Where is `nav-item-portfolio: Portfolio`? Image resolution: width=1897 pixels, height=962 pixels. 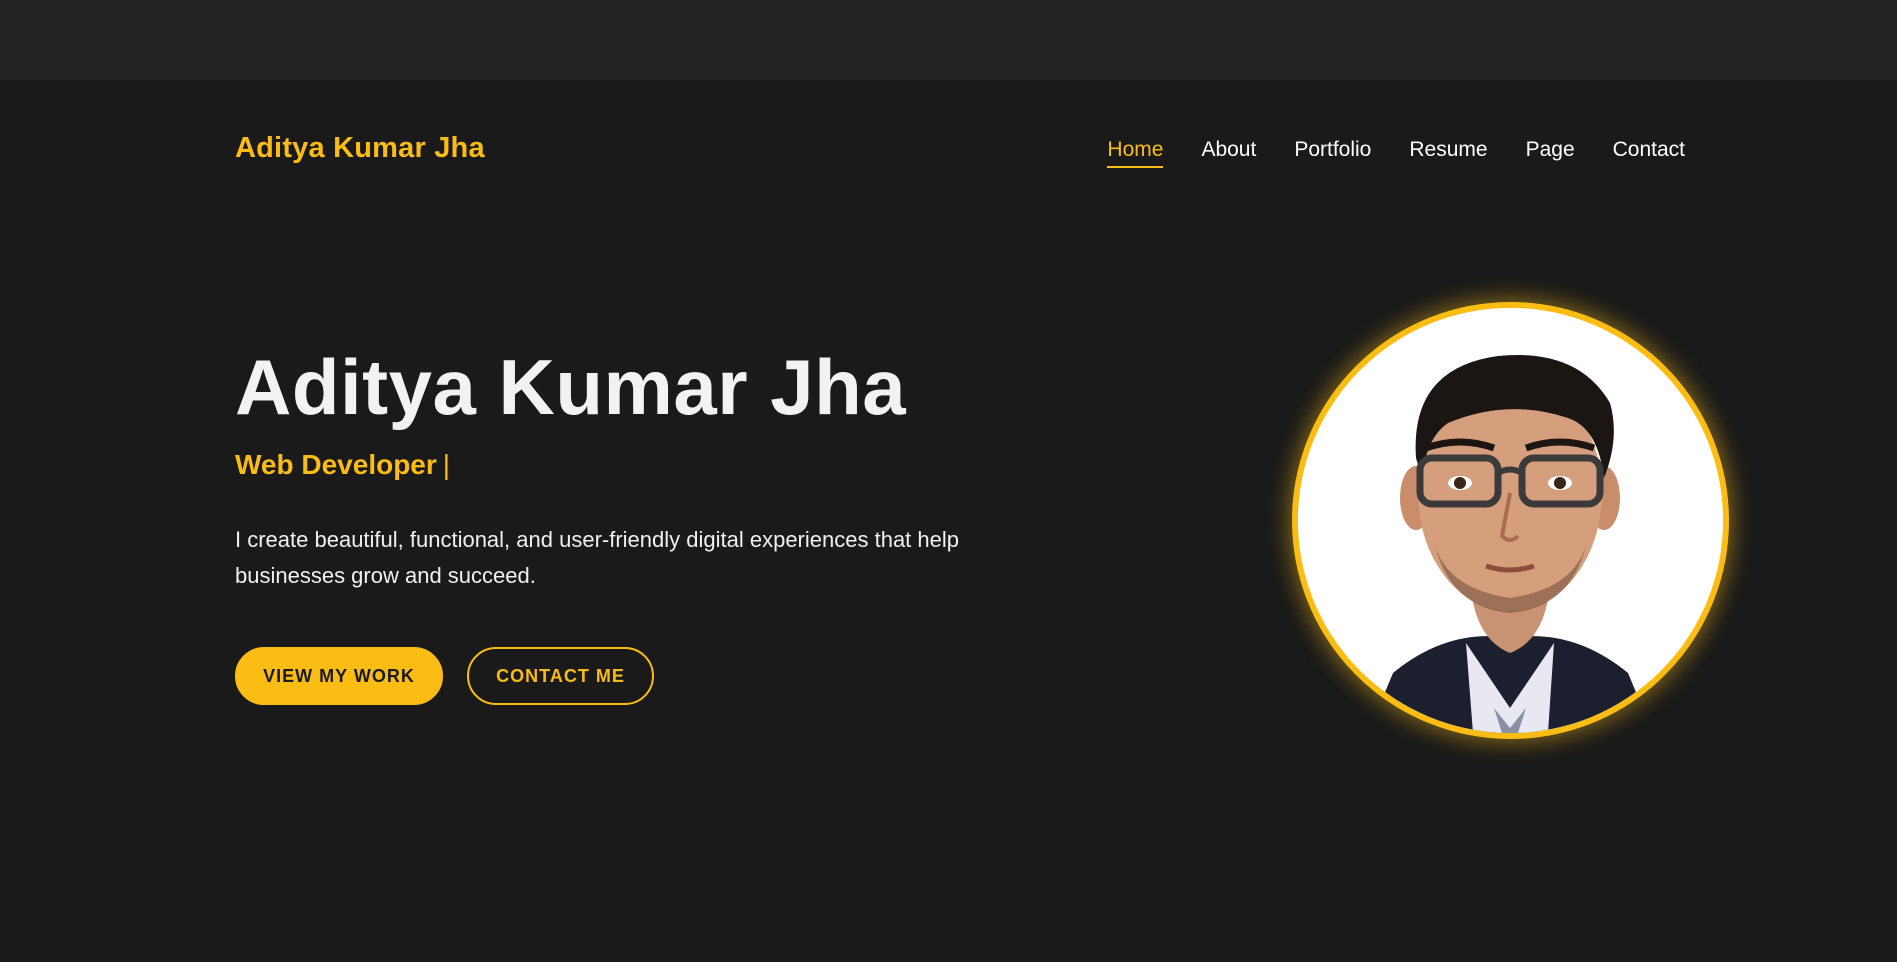 nav-item-portfolio: Portfolio is located at coordinates (1332, 153).